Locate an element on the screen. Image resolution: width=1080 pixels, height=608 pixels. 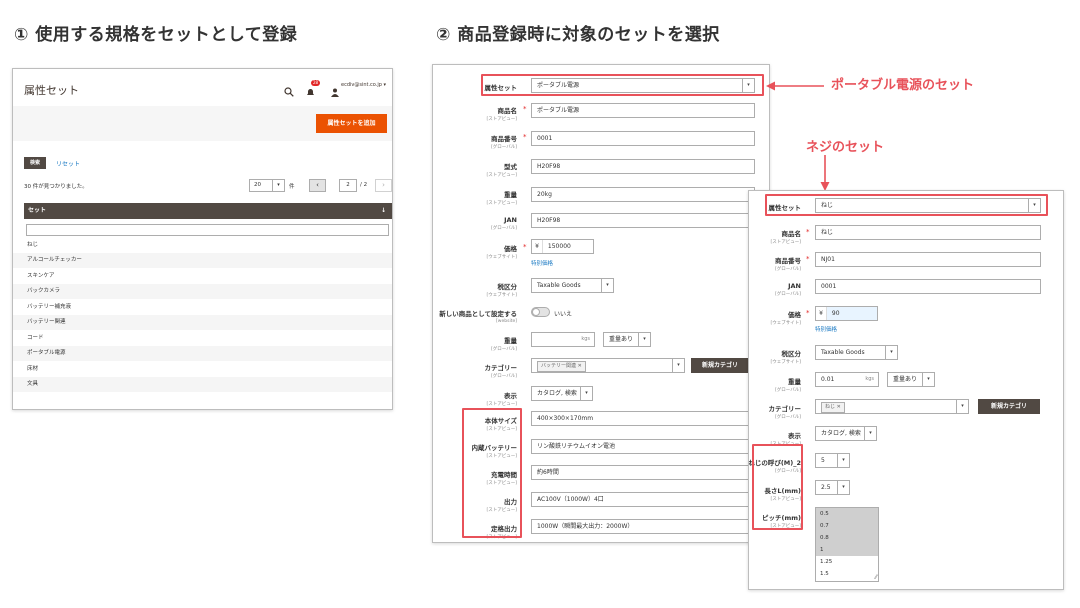
rated-output-input: 1000W（瞬間最大出力：2000W） is located at coordinates (643, 526).